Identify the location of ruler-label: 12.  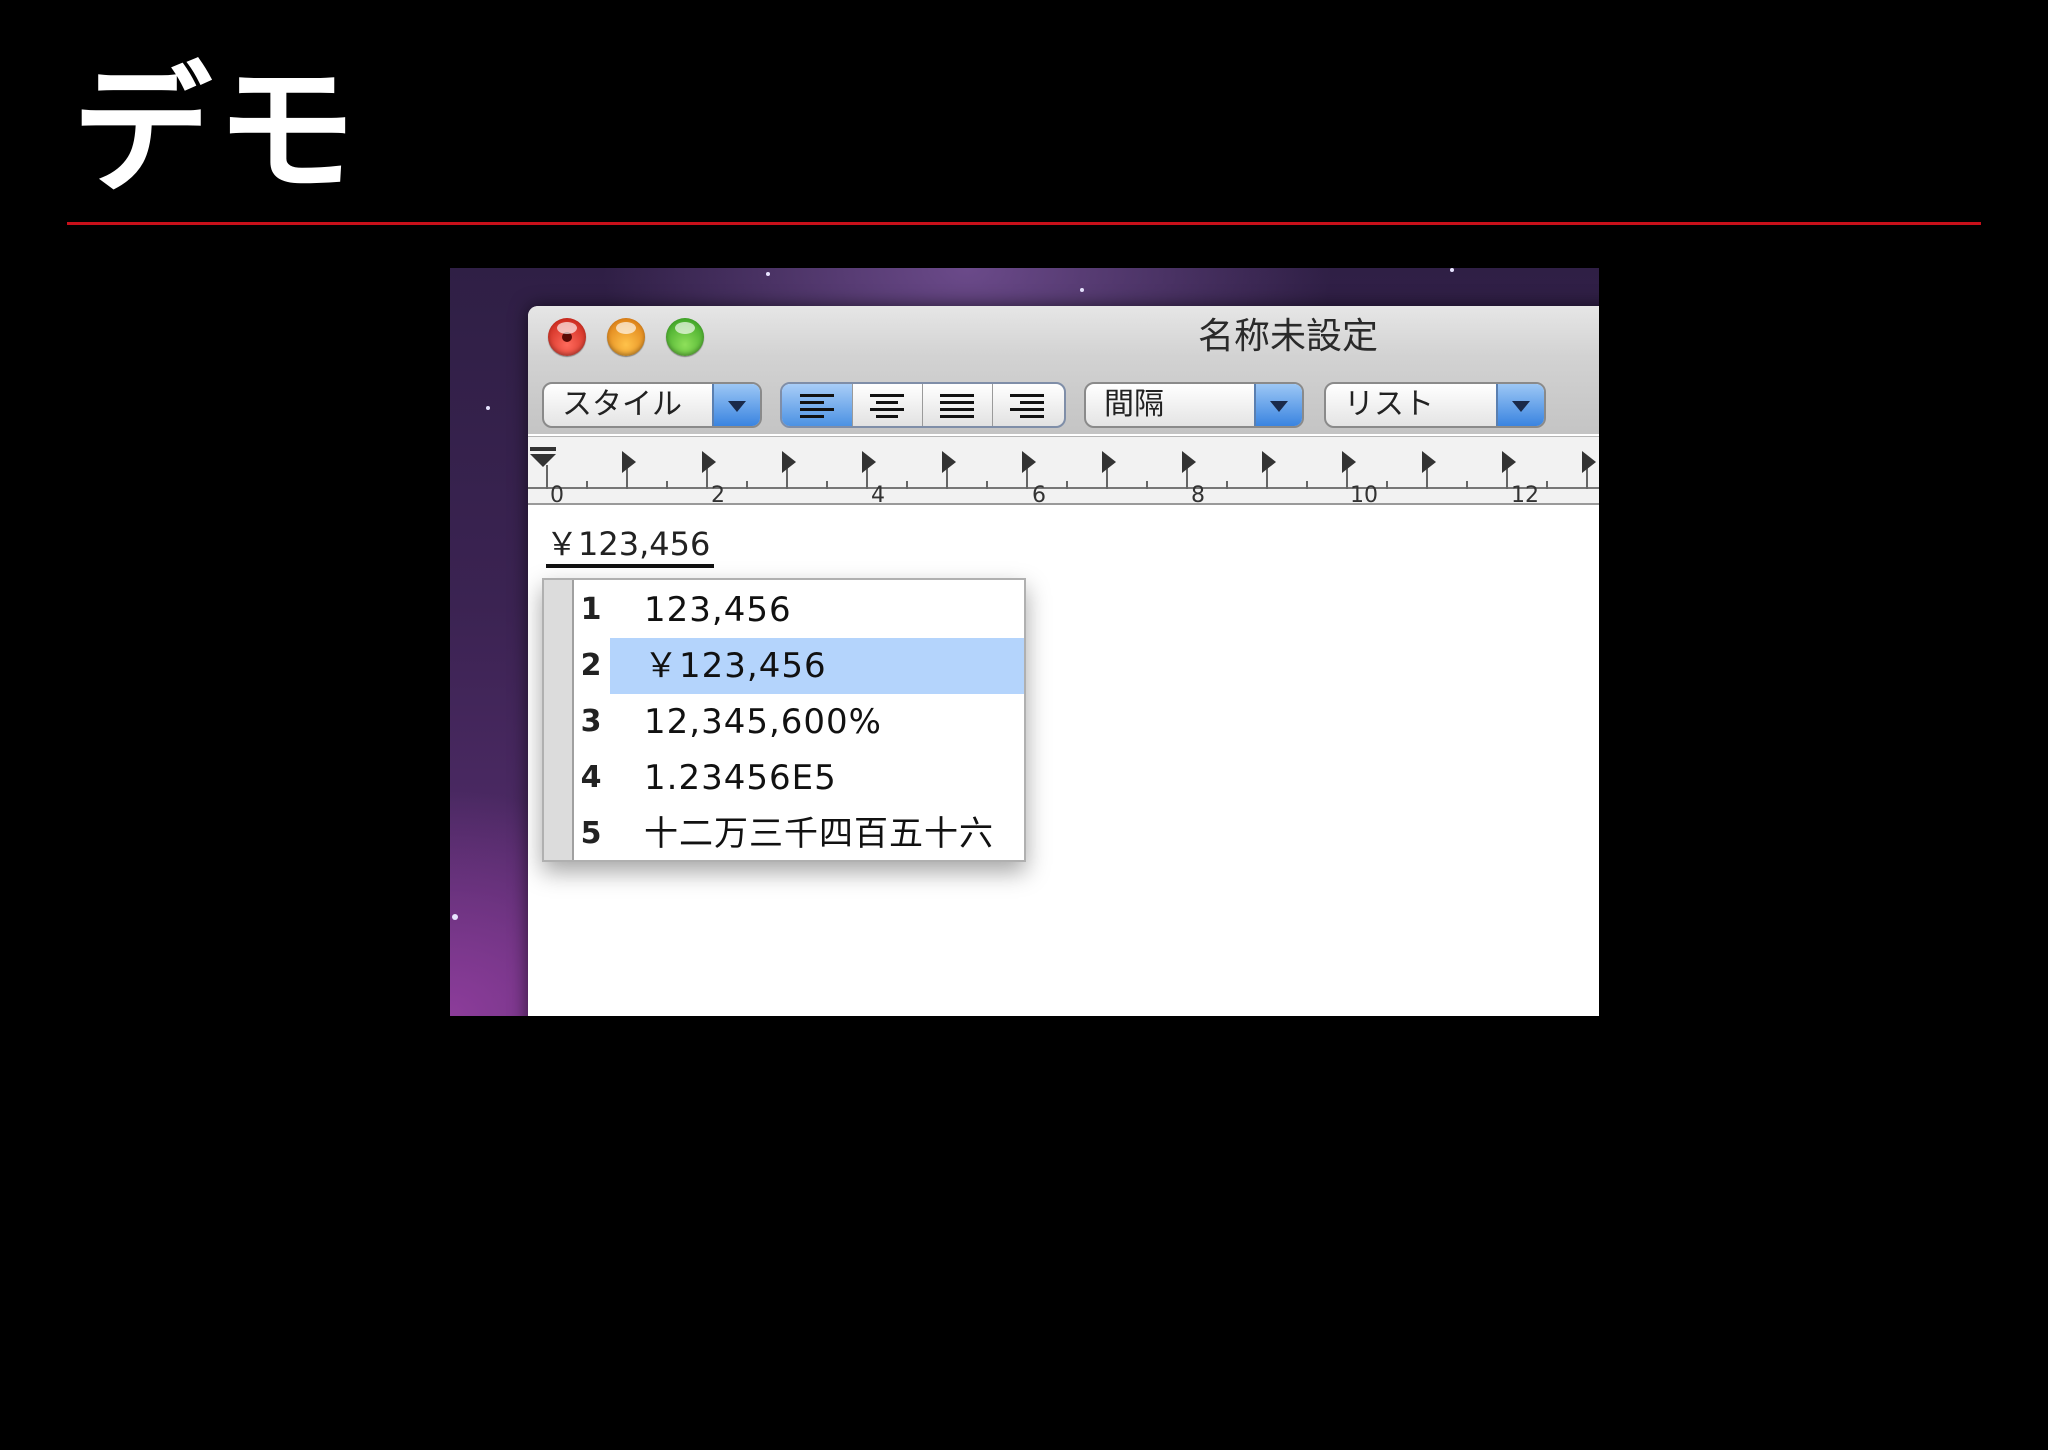
(1525, 495).